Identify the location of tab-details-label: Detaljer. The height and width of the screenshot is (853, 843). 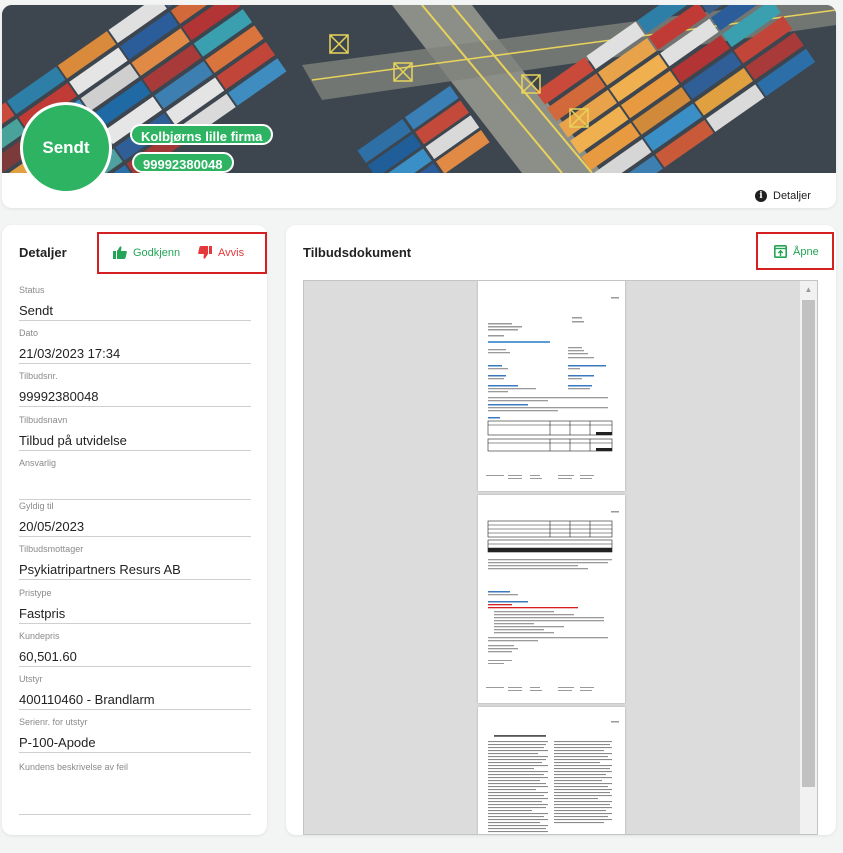
(792, 195).